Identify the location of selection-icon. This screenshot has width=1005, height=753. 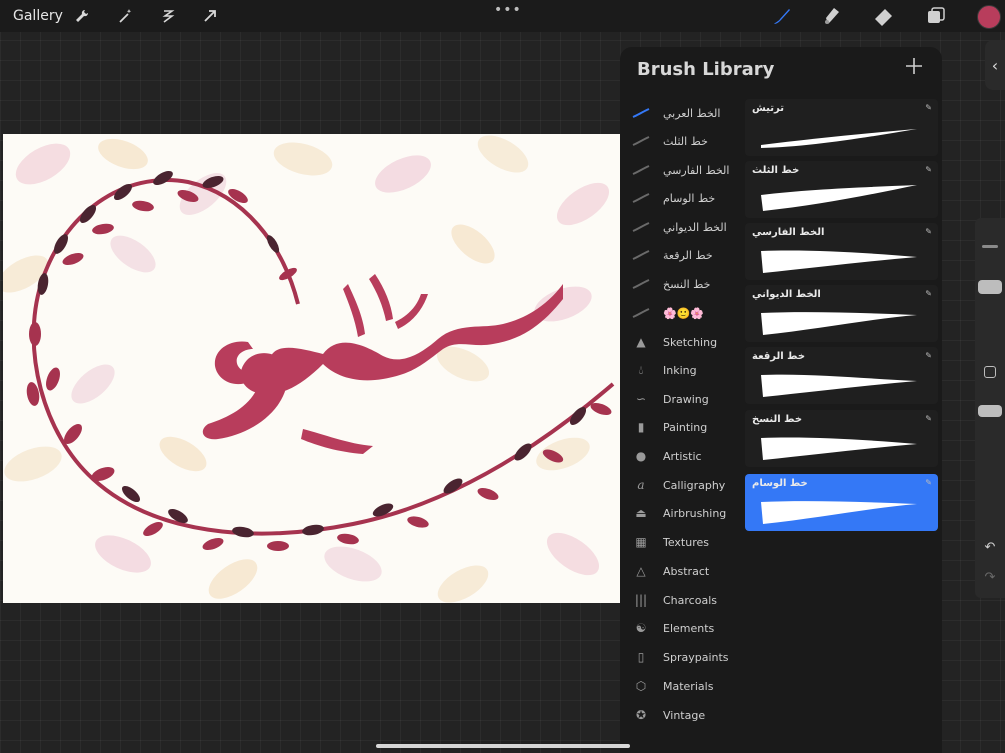
(168, 16).